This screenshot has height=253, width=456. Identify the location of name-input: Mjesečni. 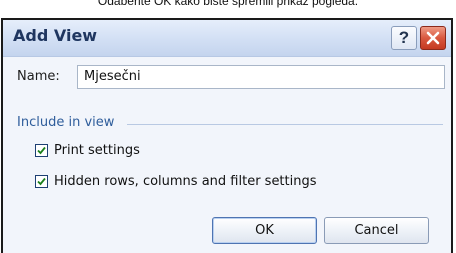
(261, 77).